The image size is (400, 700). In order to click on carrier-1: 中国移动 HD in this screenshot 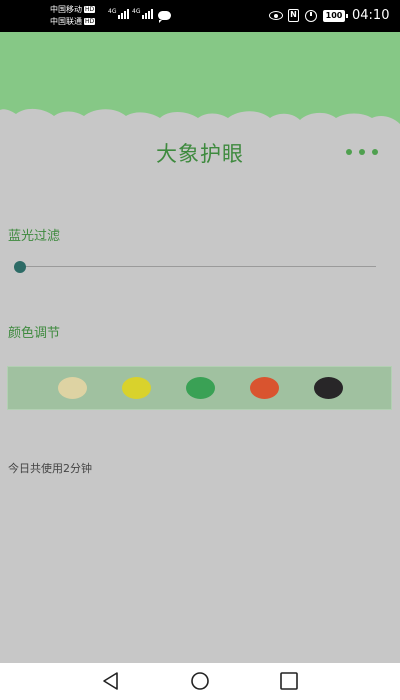, I will do `click(73, 10)`.